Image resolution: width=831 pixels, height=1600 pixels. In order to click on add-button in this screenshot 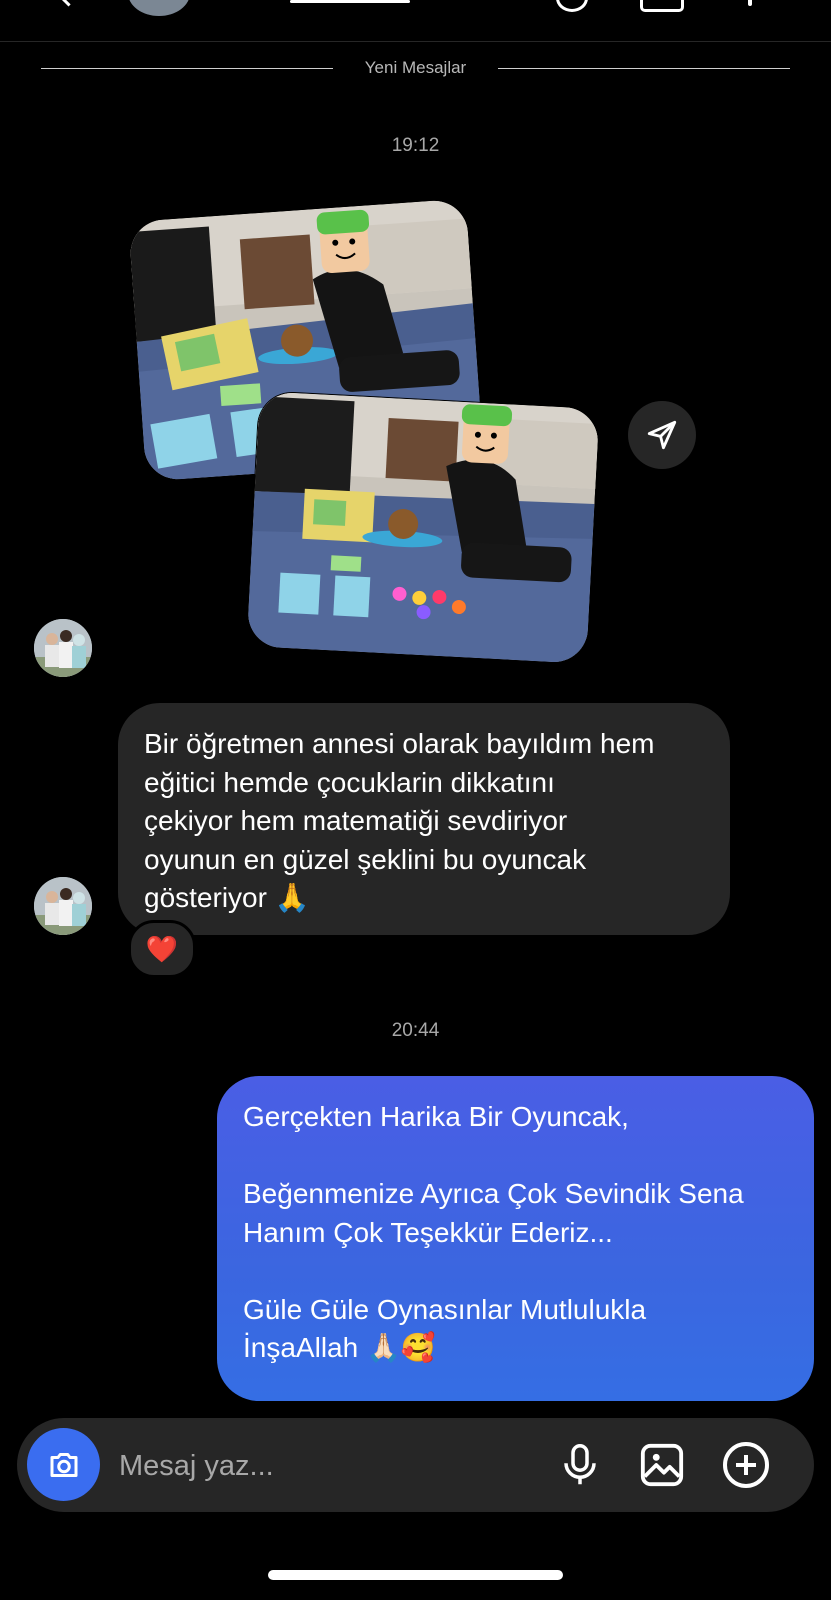, I will do `click(746, 1465)`.